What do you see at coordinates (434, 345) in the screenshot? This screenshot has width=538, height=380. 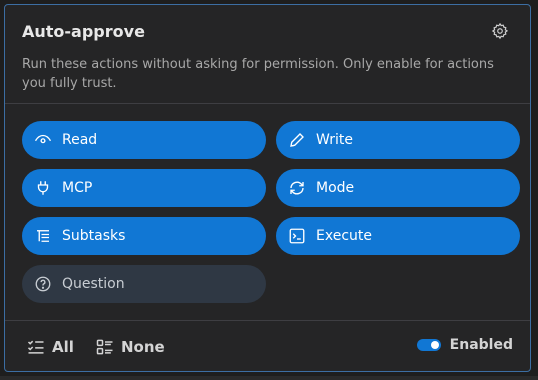 I see `toggle-knob` at bounding box center [434, 345].